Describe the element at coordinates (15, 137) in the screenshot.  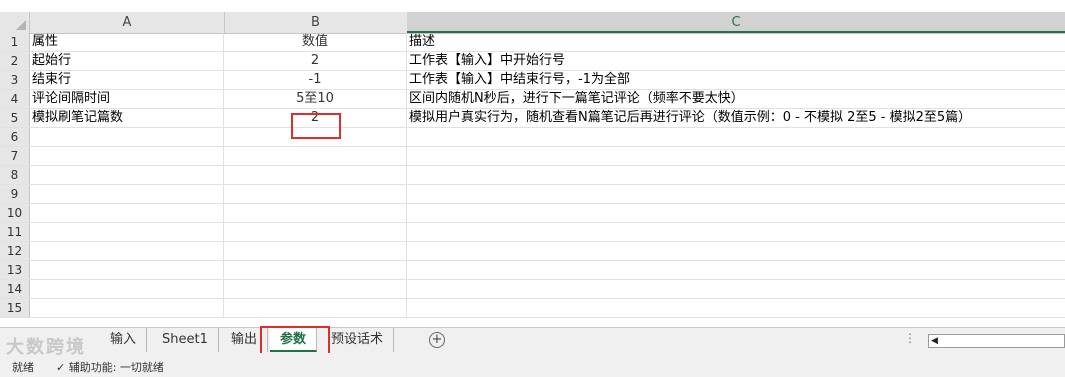
I see `row-header: 6` at that location.